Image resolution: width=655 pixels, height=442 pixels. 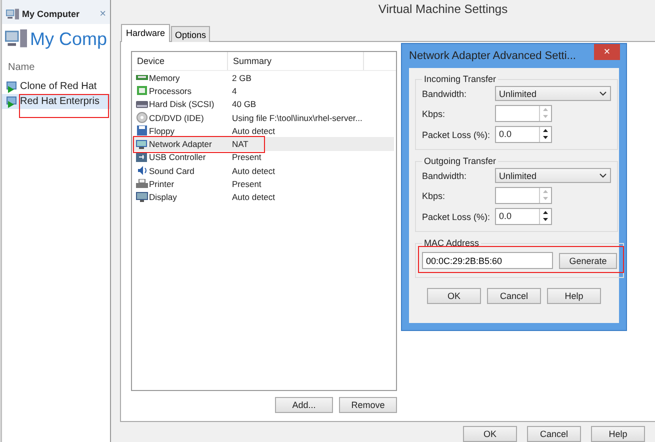 I want to click on device-row: Network Adapter NAT, so click(x=263, y=144).